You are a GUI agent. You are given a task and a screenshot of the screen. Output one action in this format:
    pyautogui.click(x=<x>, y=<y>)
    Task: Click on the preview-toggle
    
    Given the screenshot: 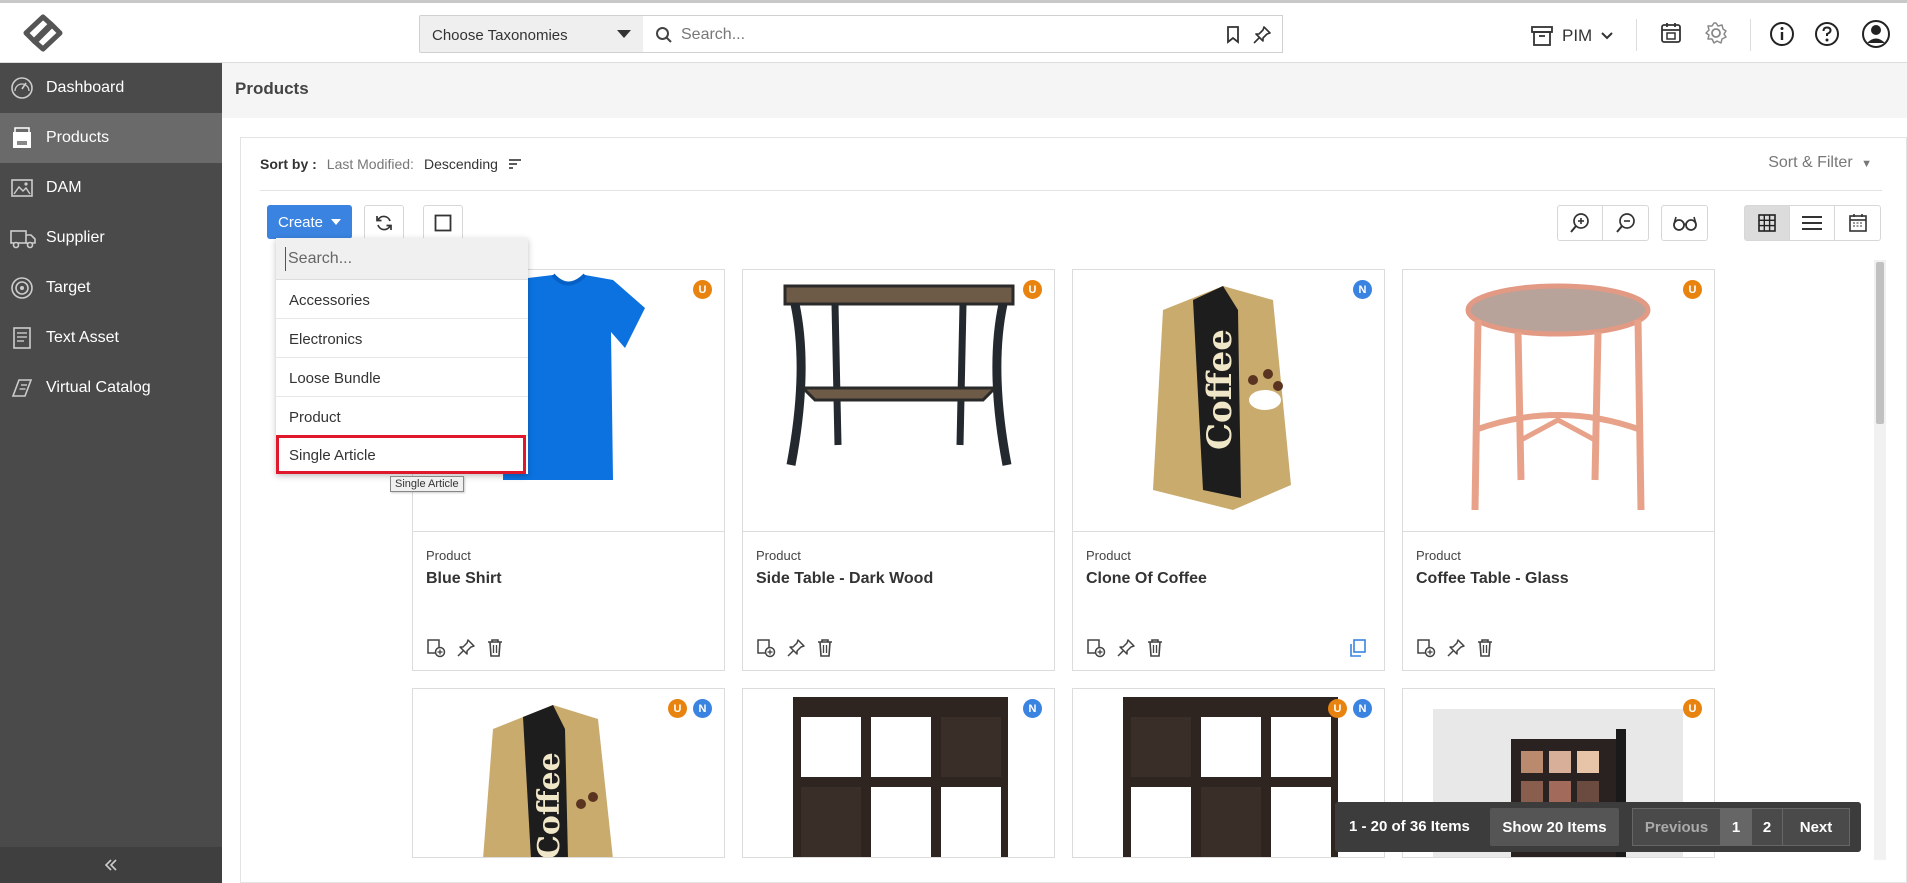 What is the action you would take?
    pyautogui.click(x=1684, y=223)
    